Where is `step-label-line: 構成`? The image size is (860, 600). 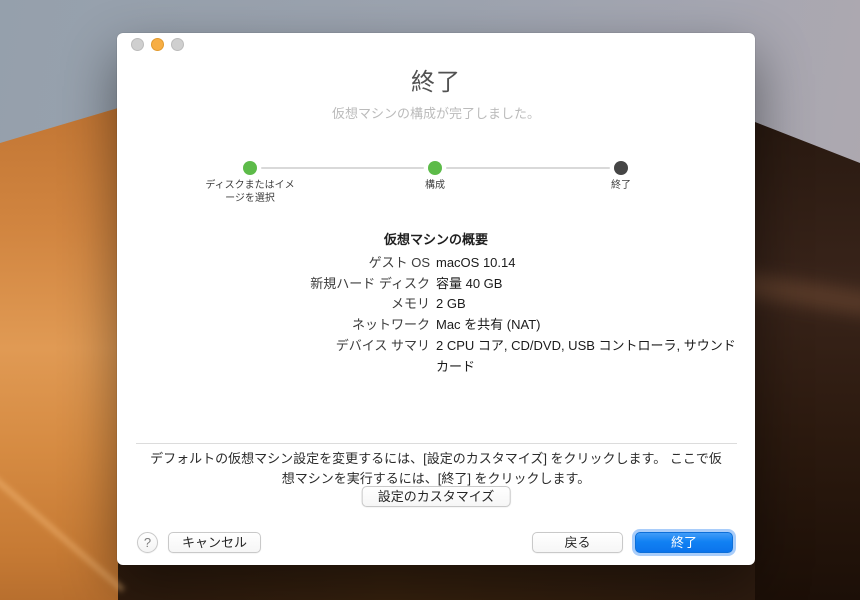
step-label-line: 構成 is located at coordinates (435, 185).